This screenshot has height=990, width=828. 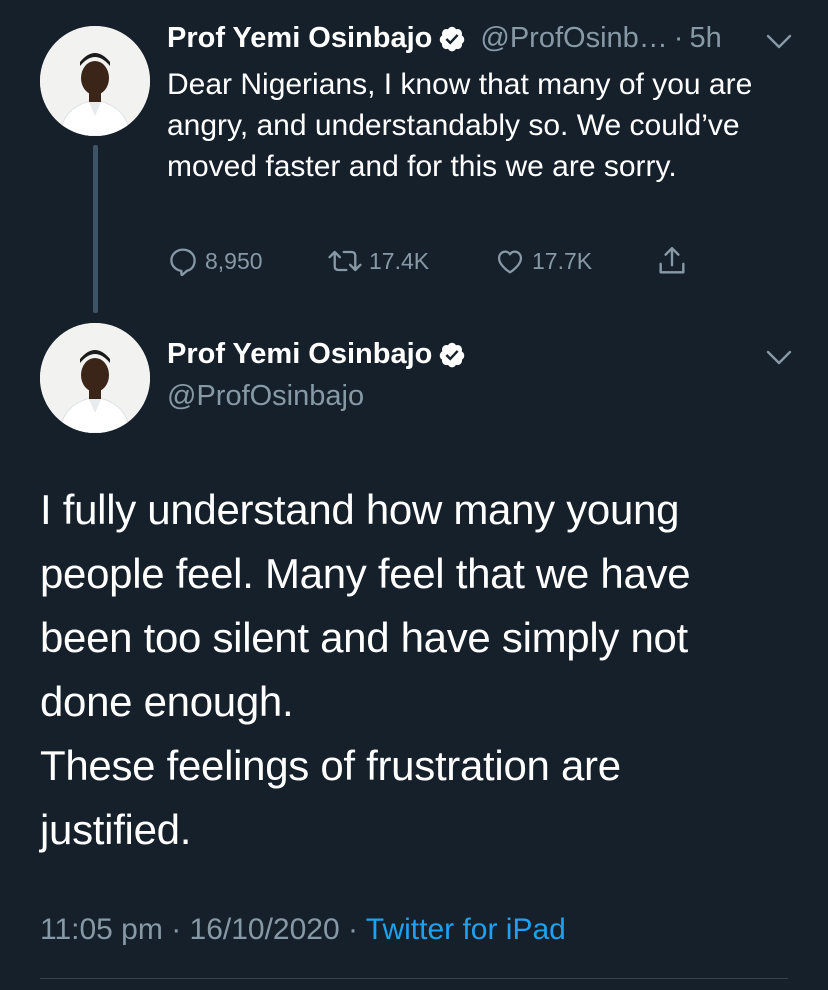 What do you see at coordinates (510, 261) in the screenshot?
I see `heart-icon` at bounding box center [510, 261].